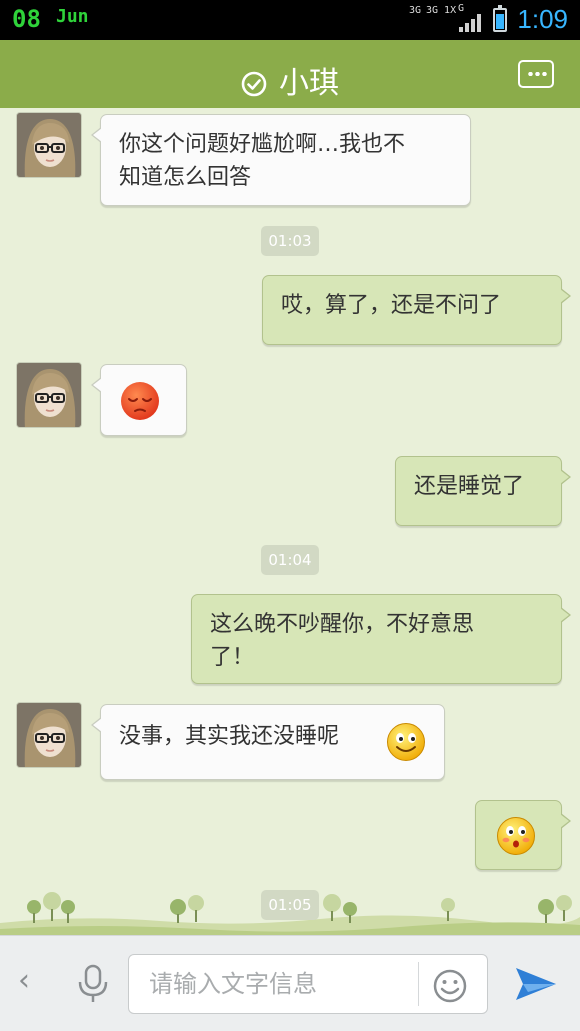 The height and width of the screenshot is (1031, 580). I want to click on status-clock: 1:09, so click(542, 19).